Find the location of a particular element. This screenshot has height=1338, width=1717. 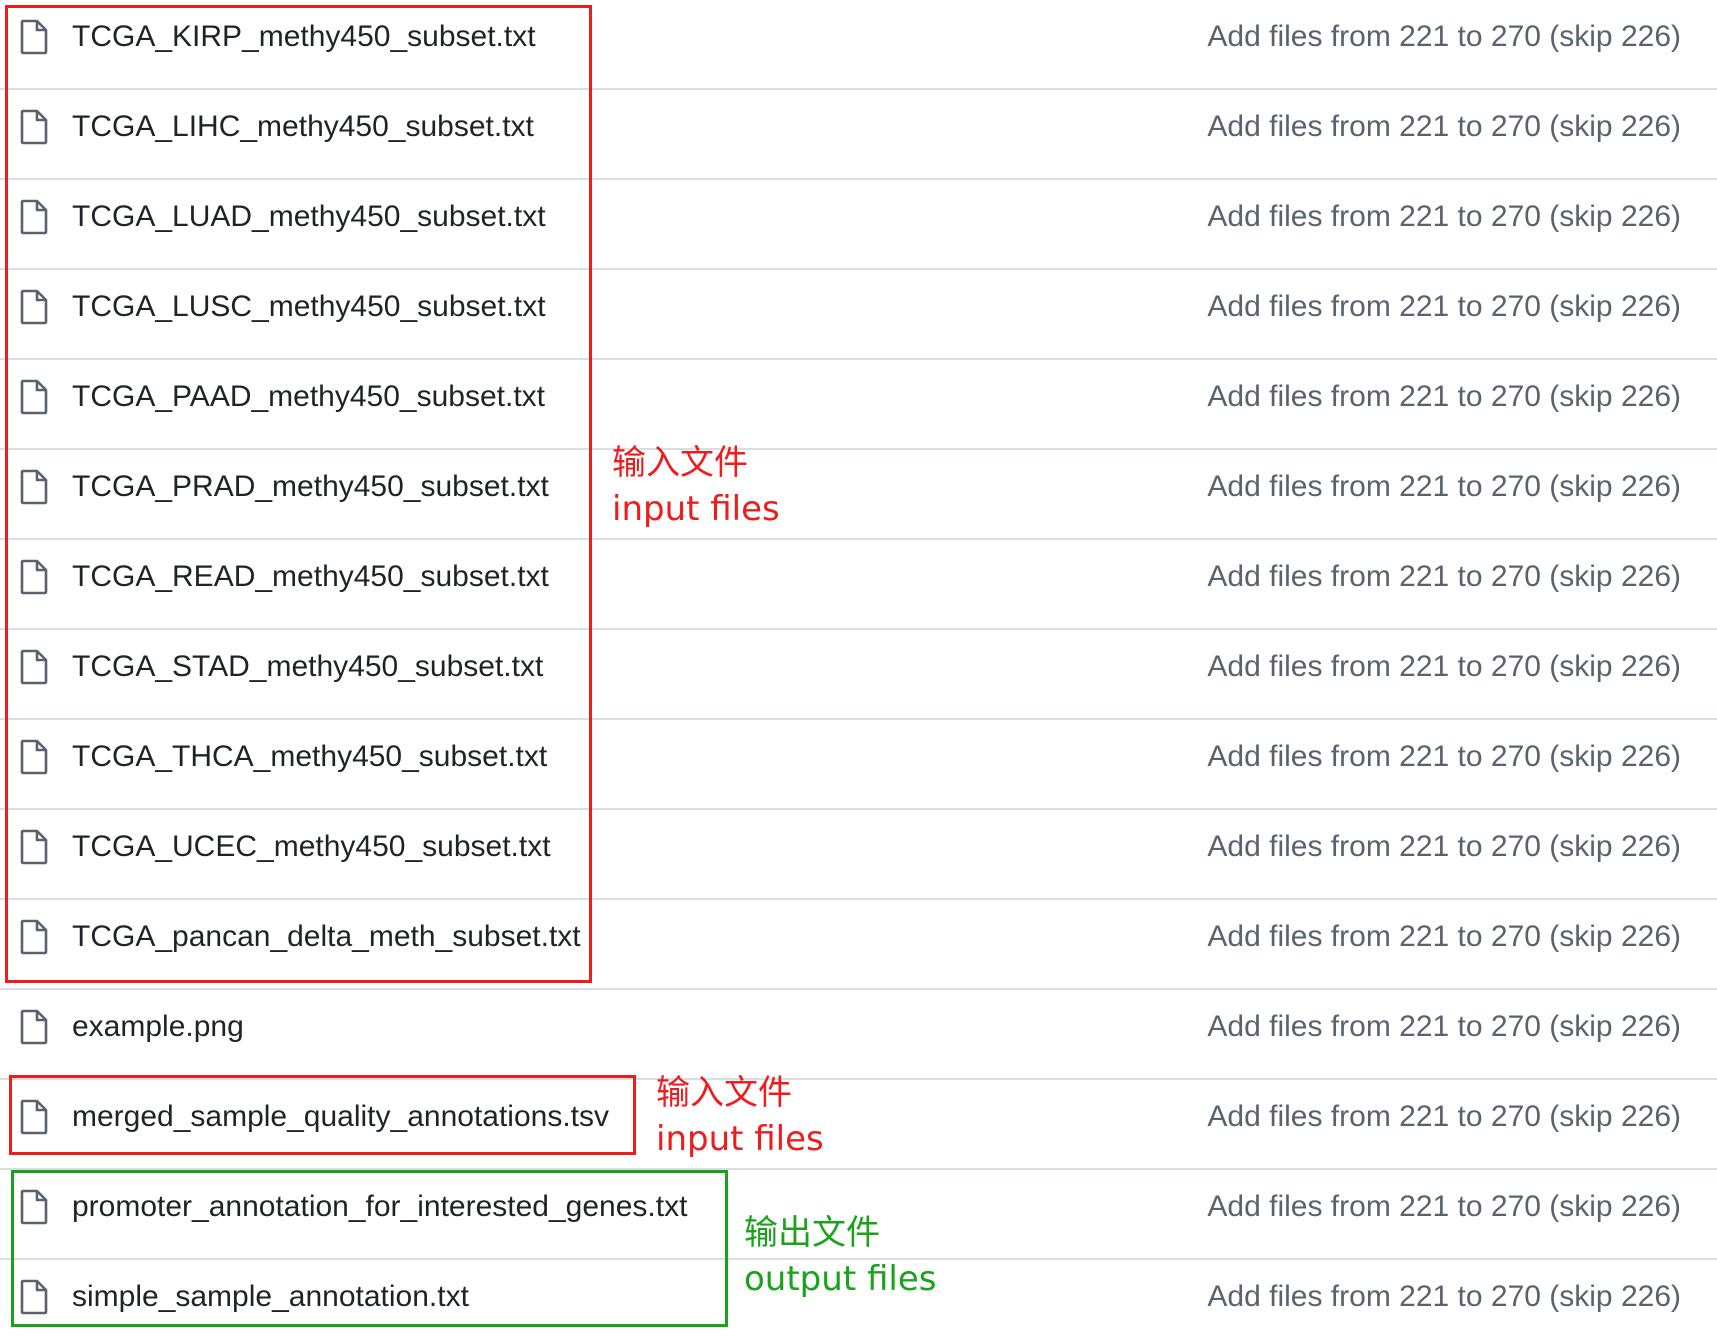

input-files-label-en: input files is located at coordinates (696, 509).